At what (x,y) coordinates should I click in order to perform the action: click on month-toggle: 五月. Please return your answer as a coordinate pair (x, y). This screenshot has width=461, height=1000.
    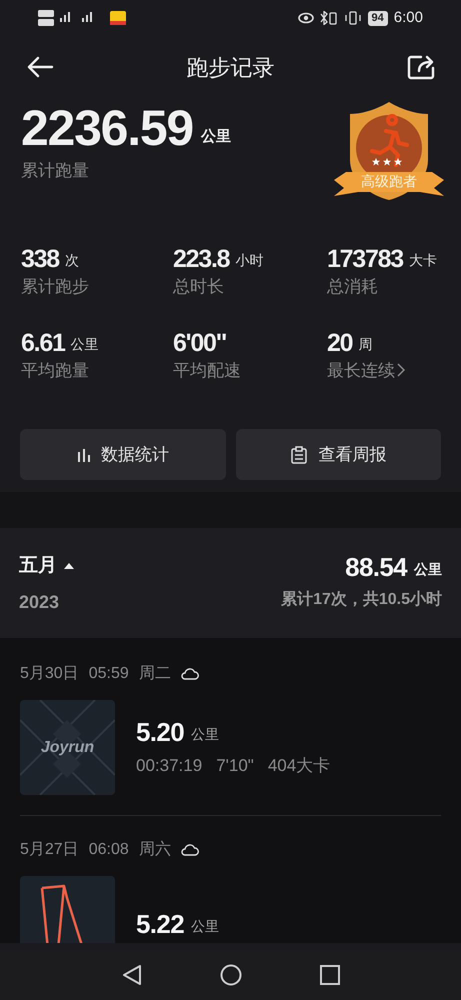
    Looking at the image, I should click on (47, 566).